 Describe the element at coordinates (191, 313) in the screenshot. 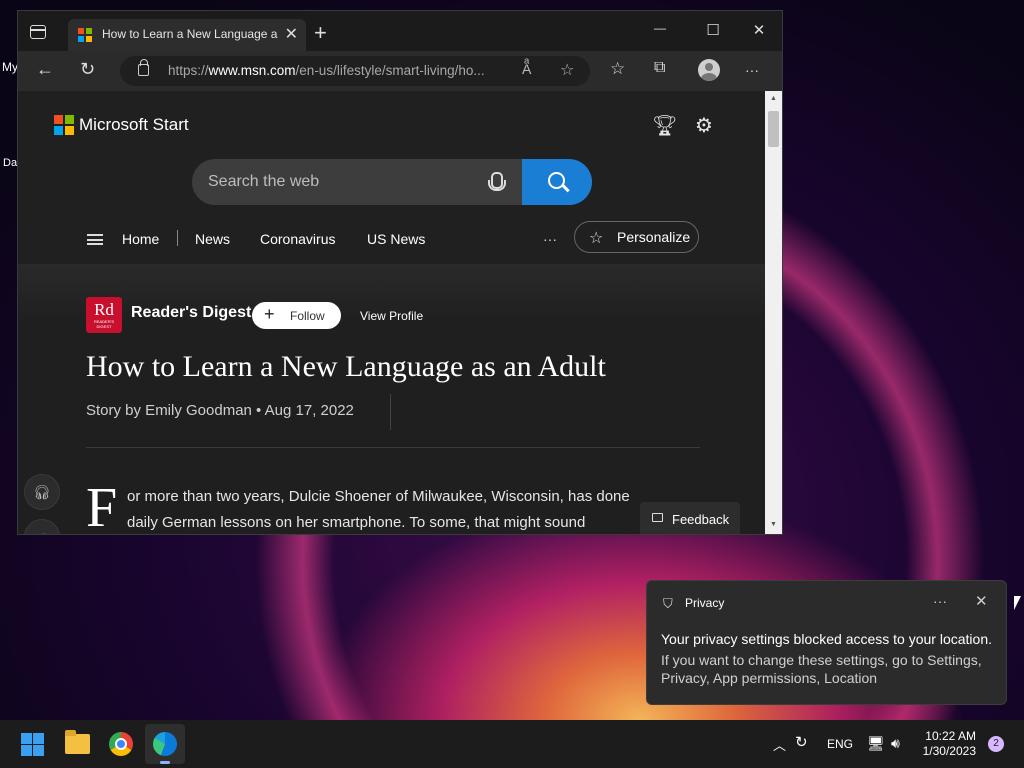

I see `publisher-name: Reader's Digest` at that location.